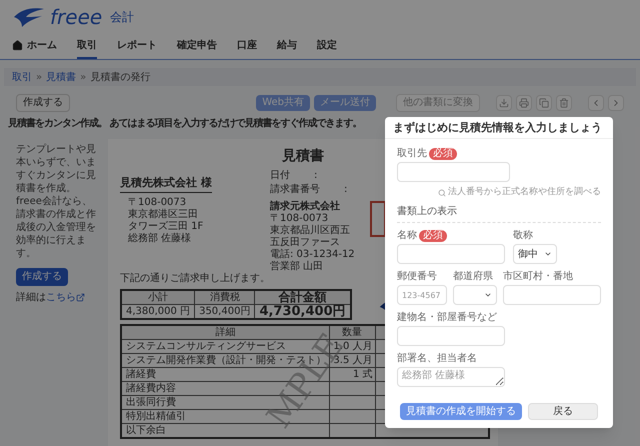  Describe the element at coordinates (362, 374) in the screenshot. I see `table-cell: 1 式` at that location.